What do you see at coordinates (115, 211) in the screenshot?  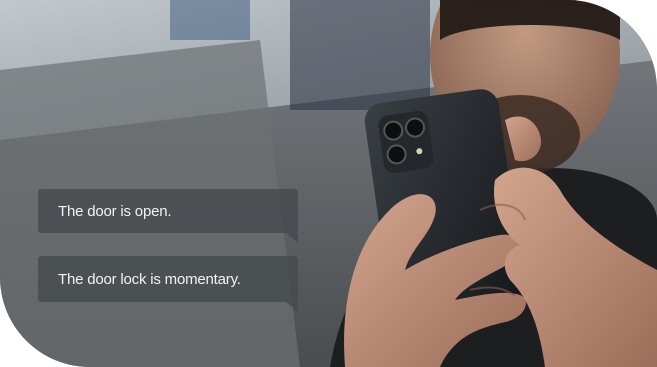 I see `message-text: The door is open.` at bounding box center [115, 211].